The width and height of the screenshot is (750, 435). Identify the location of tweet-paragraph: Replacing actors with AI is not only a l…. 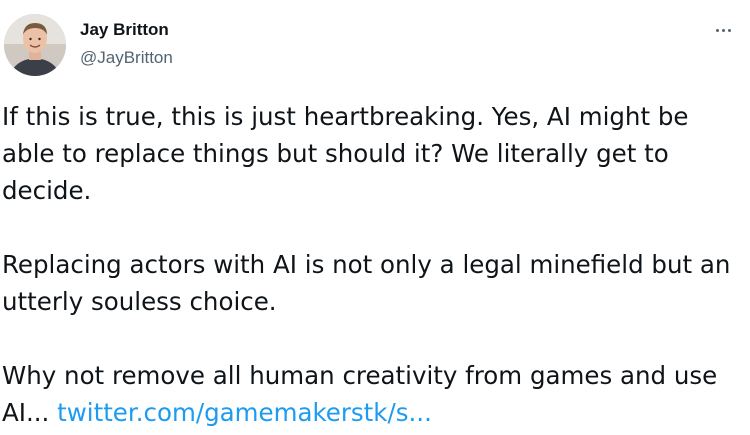
(366, 283).